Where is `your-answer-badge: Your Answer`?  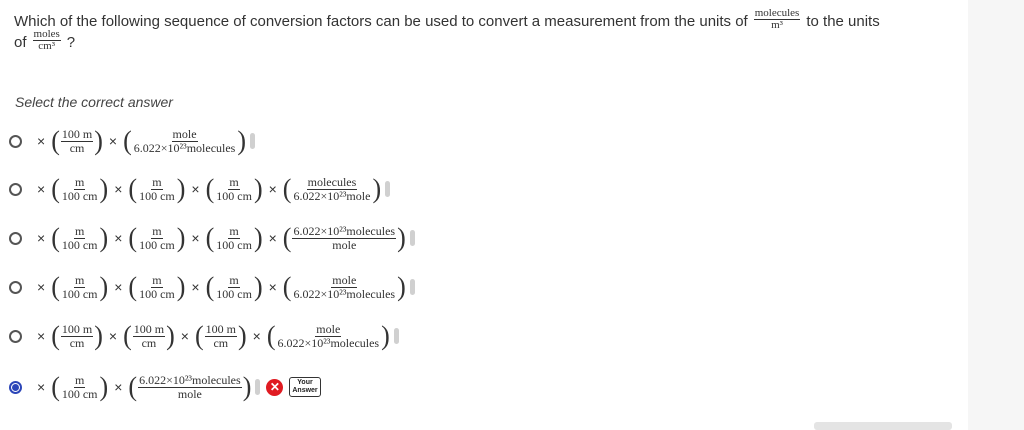
your-answer-badge: Your Answer is located at coordinates (305, 387).